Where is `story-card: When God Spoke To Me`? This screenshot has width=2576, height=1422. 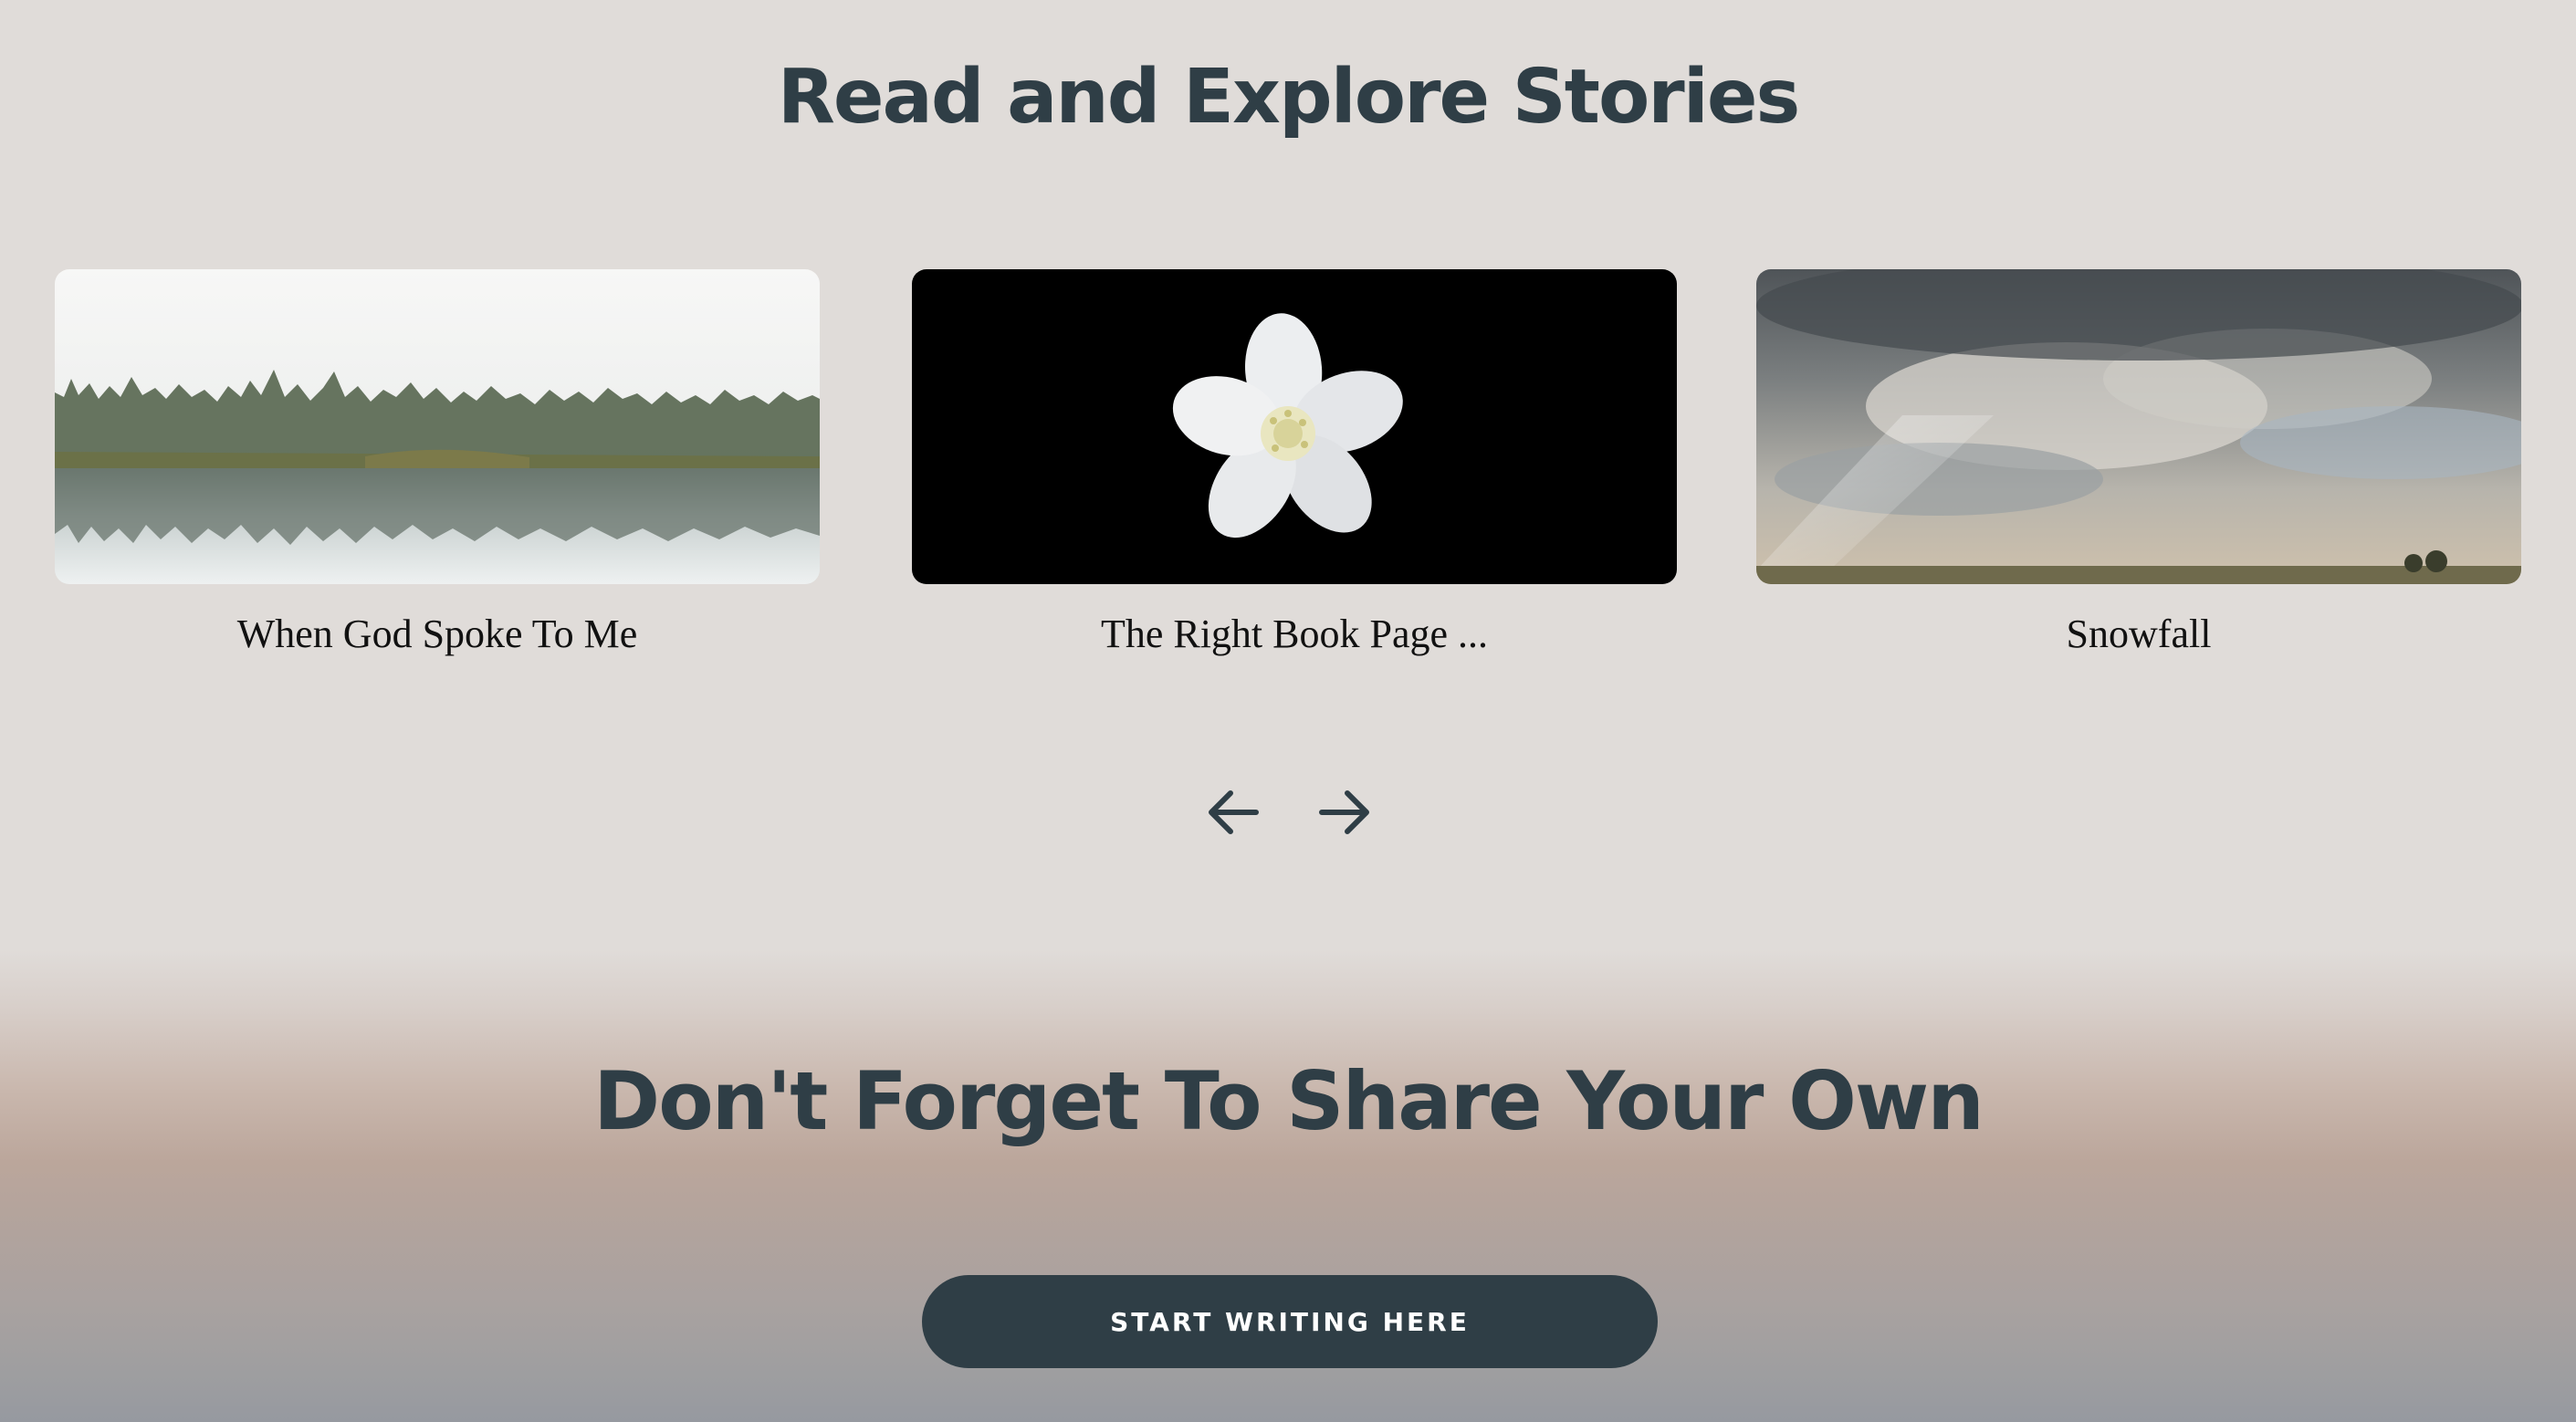
story-card: When God Spoke To Me is located at coordinates (437, 479).